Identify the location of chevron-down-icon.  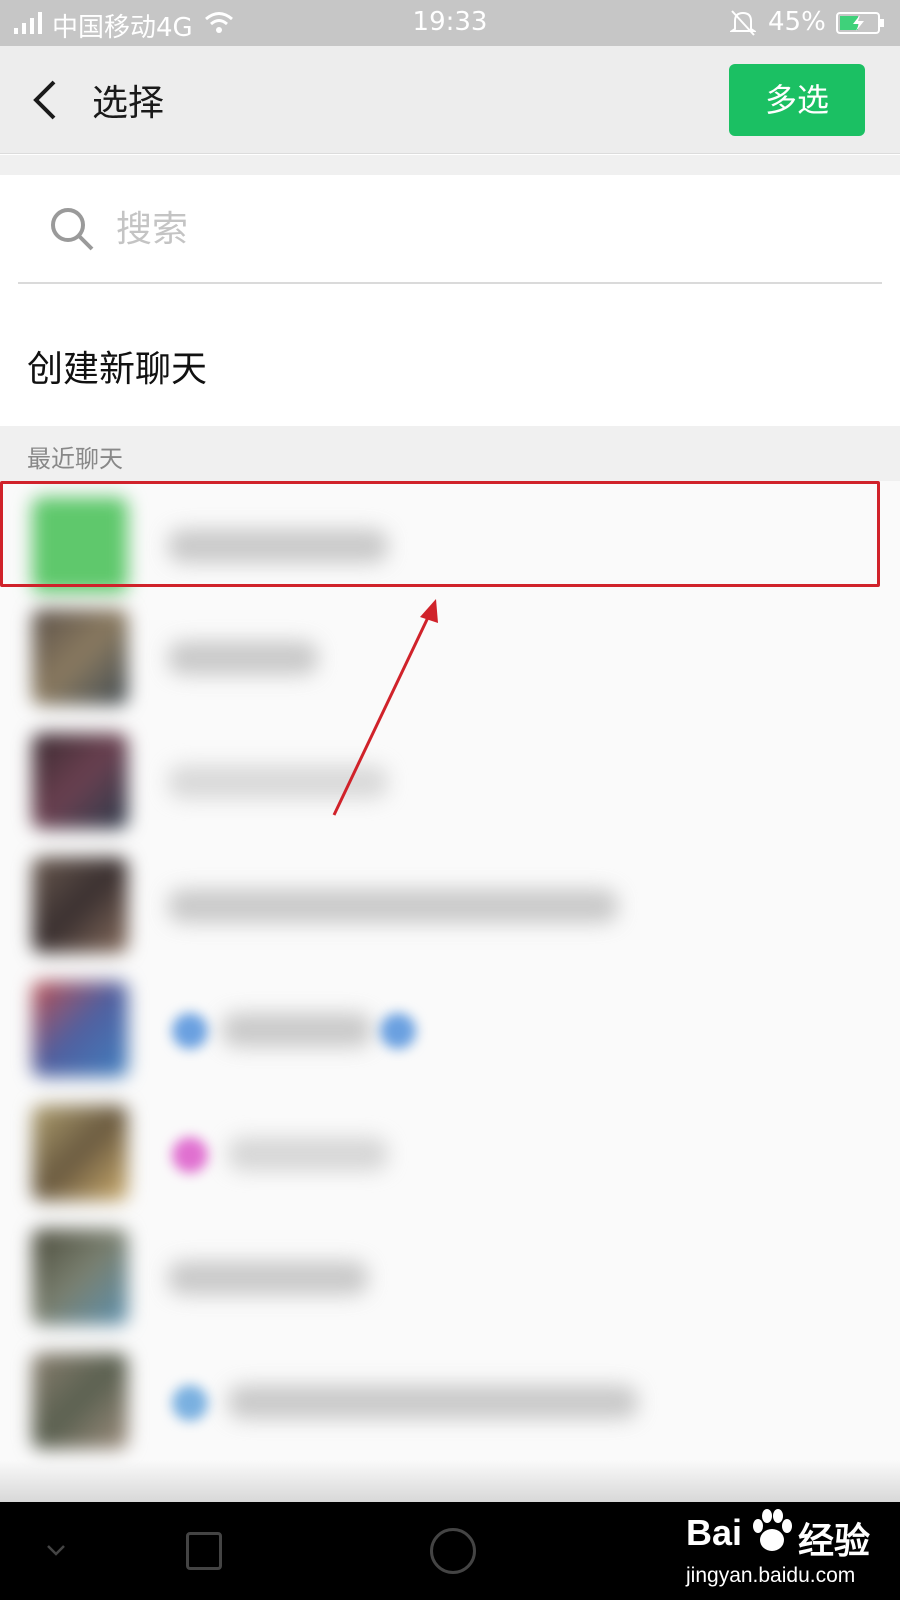
(56, 1550).